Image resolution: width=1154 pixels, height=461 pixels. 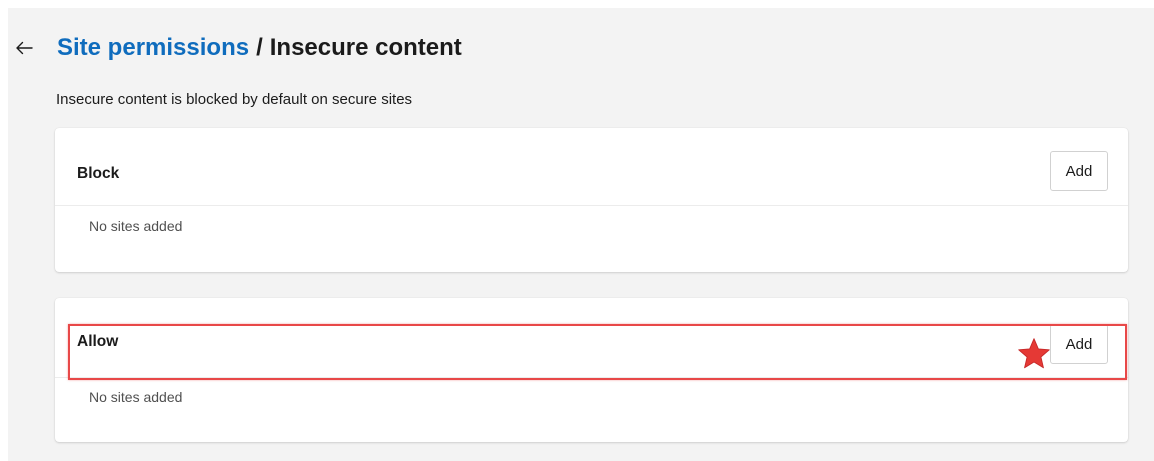 What do you see at coordinates (365, 47) in the screenshot?
I see `breadcrumb-current: Insecure content` at bounding box center [365, 47].